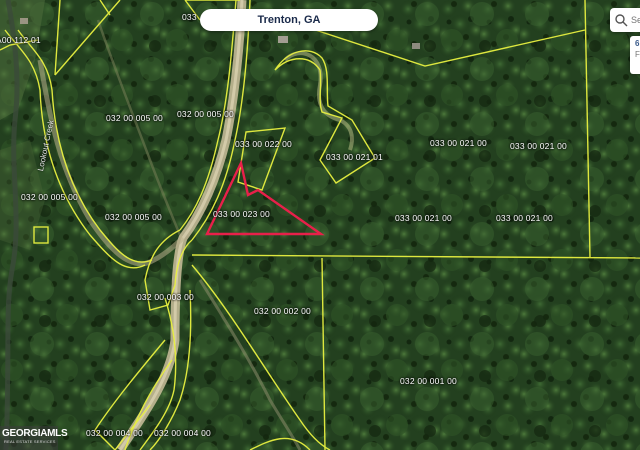 The height and width of the screenshot is (450, 640). Describe the element at coordinates (263, 144) in the screenshot. I see `parcel-label: 033 00 022 00` at that location.